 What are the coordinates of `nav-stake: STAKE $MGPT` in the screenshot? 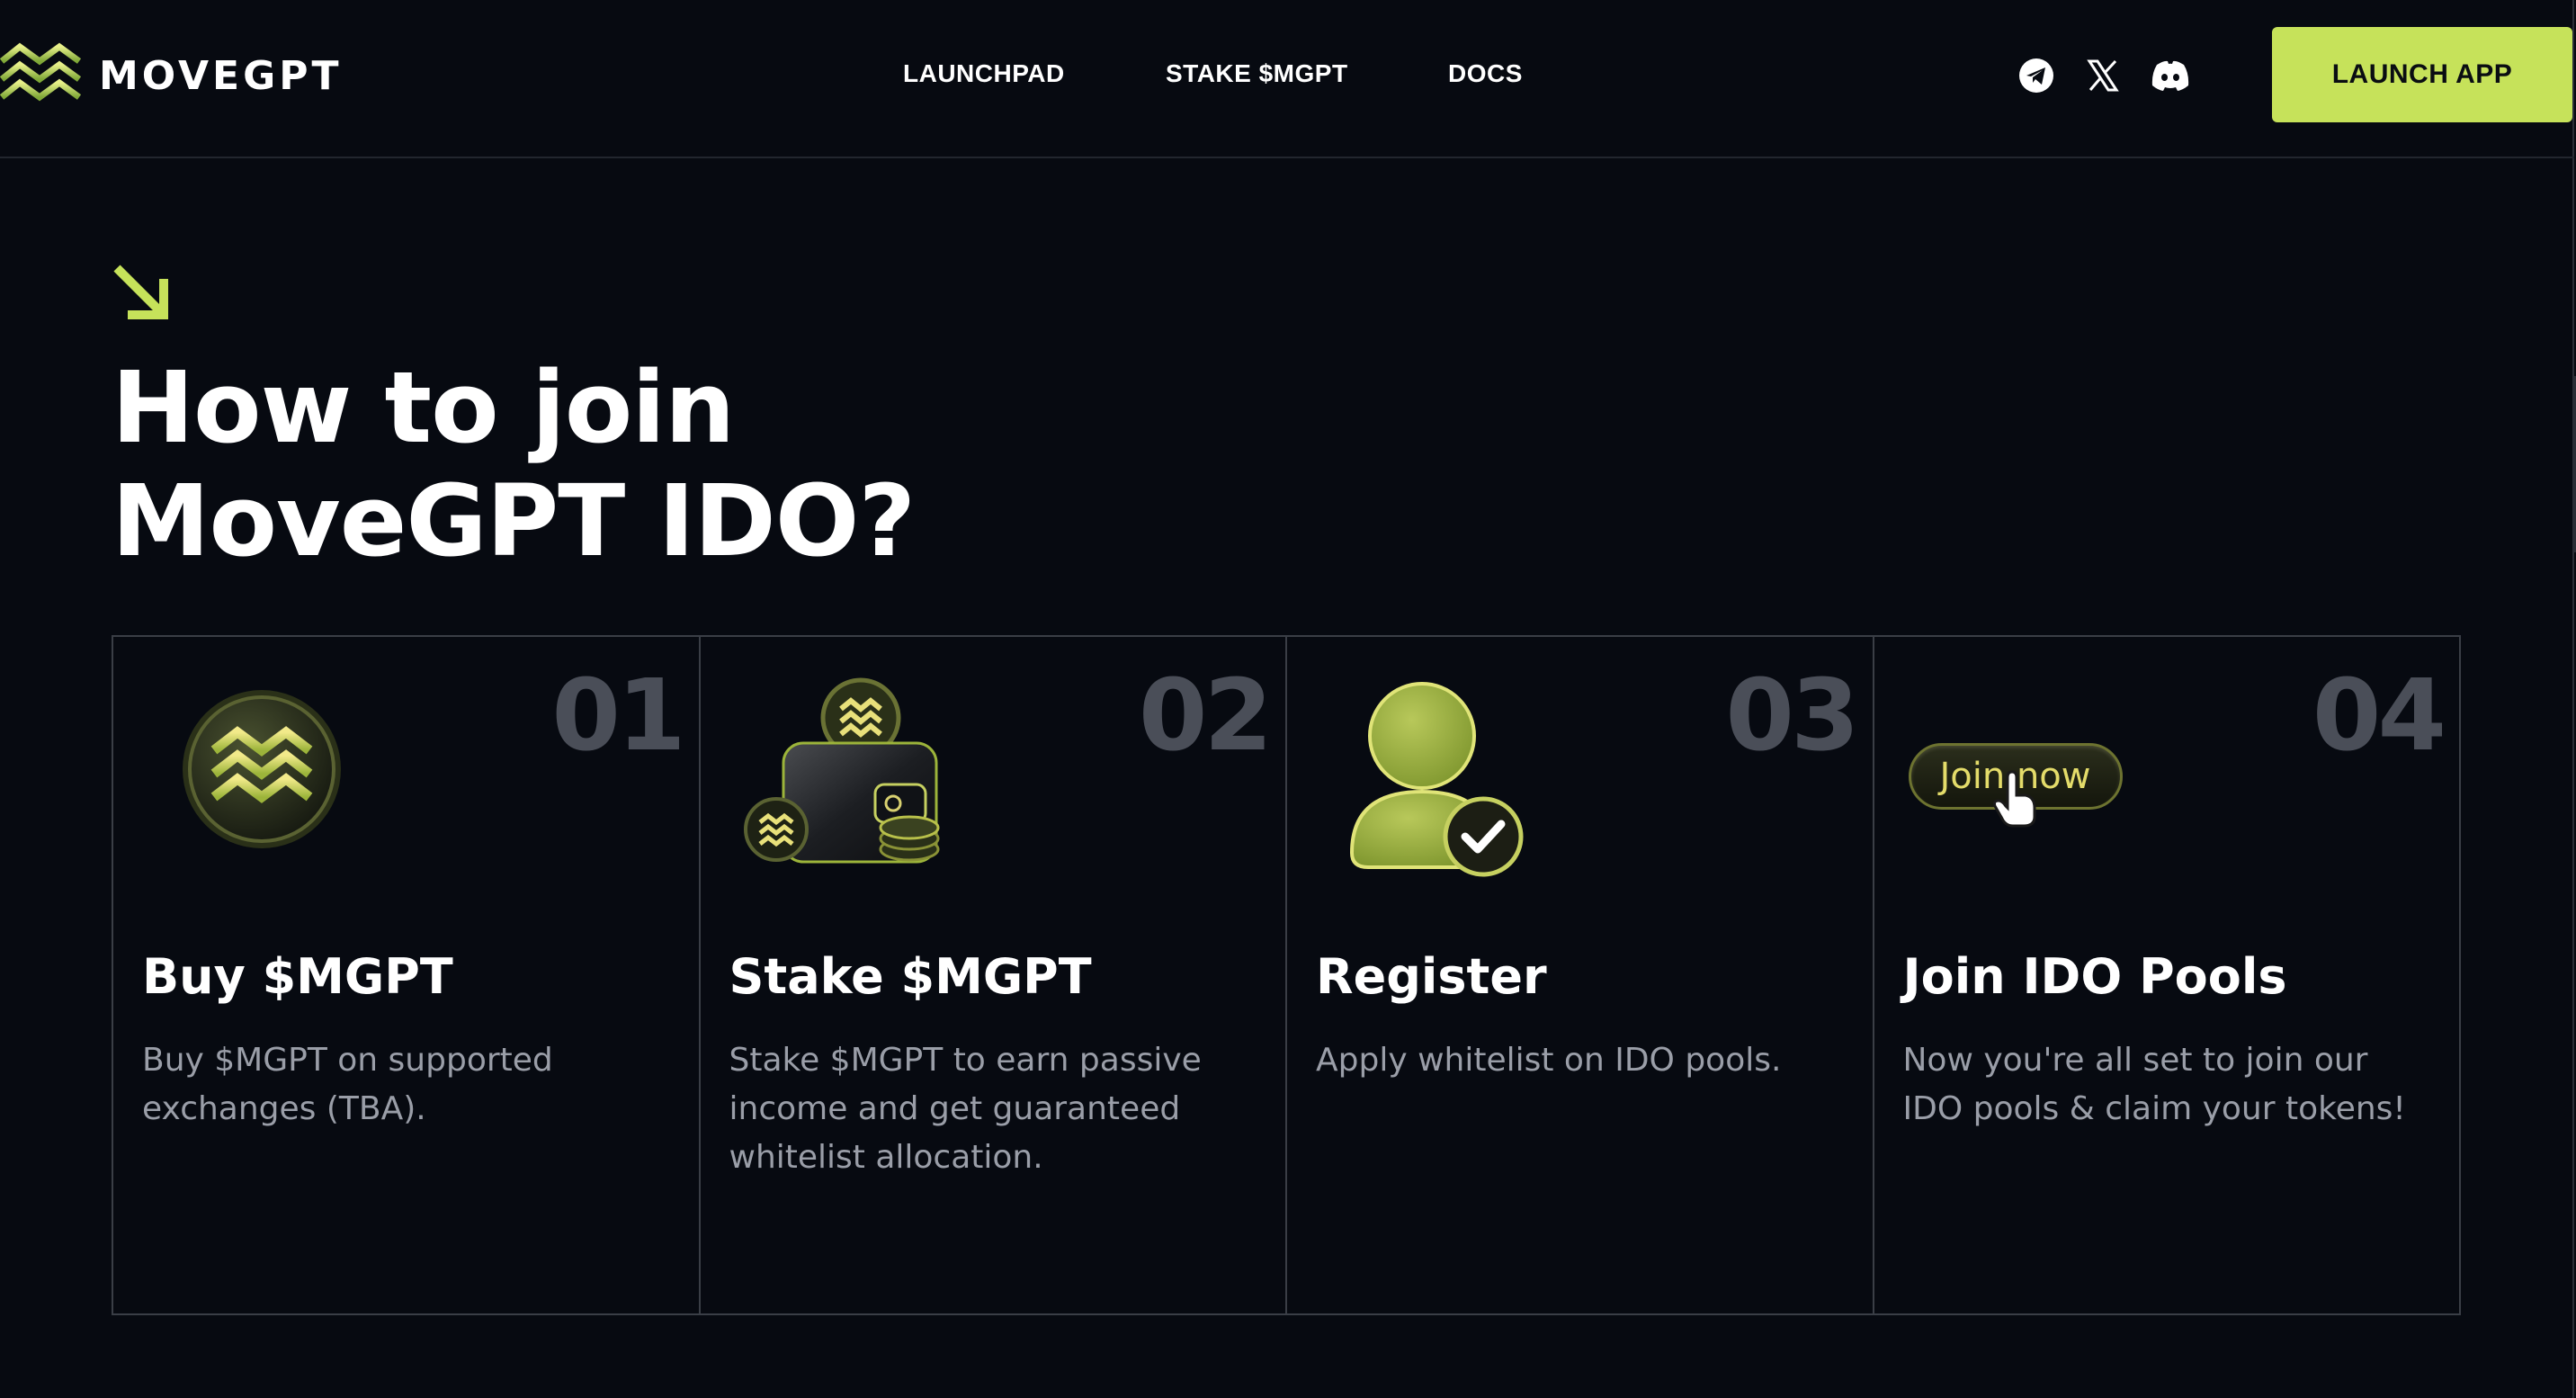 It's located at (1257, 73).